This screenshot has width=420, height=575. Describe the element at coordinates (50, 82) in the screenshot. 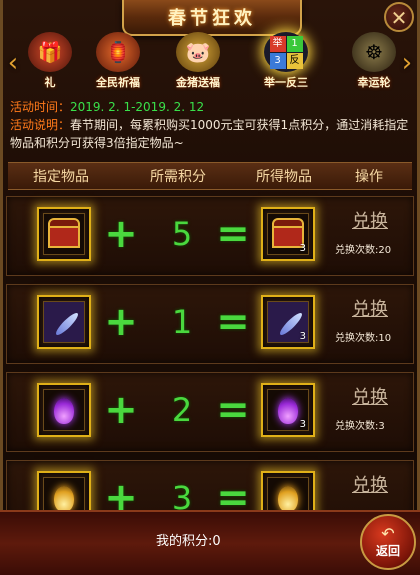

I see `tab-label: 礼` at that location.